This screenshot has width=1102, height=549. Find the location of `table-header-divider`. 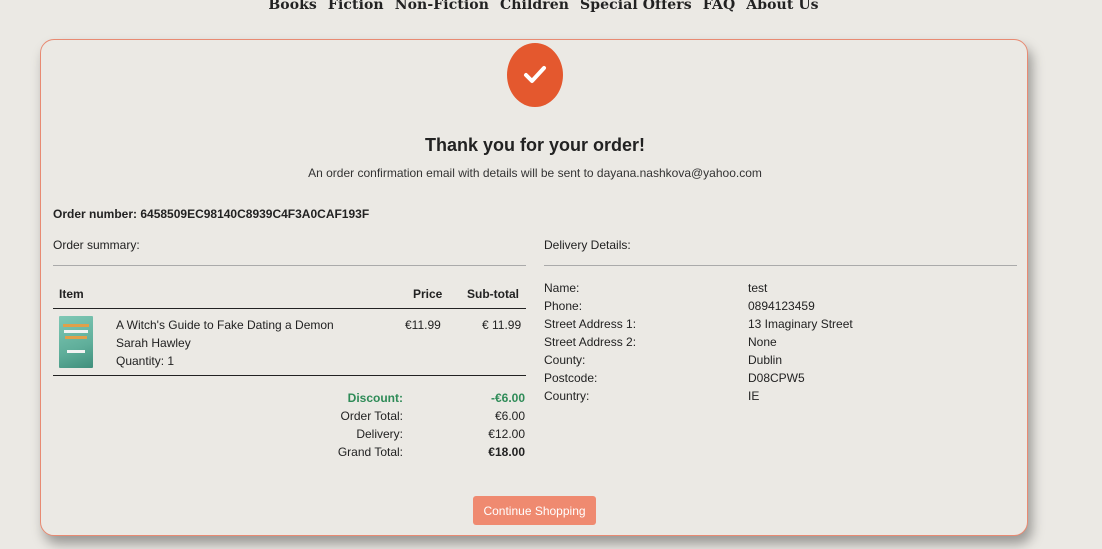

table-header-divider is located at coordinates (289, 308).